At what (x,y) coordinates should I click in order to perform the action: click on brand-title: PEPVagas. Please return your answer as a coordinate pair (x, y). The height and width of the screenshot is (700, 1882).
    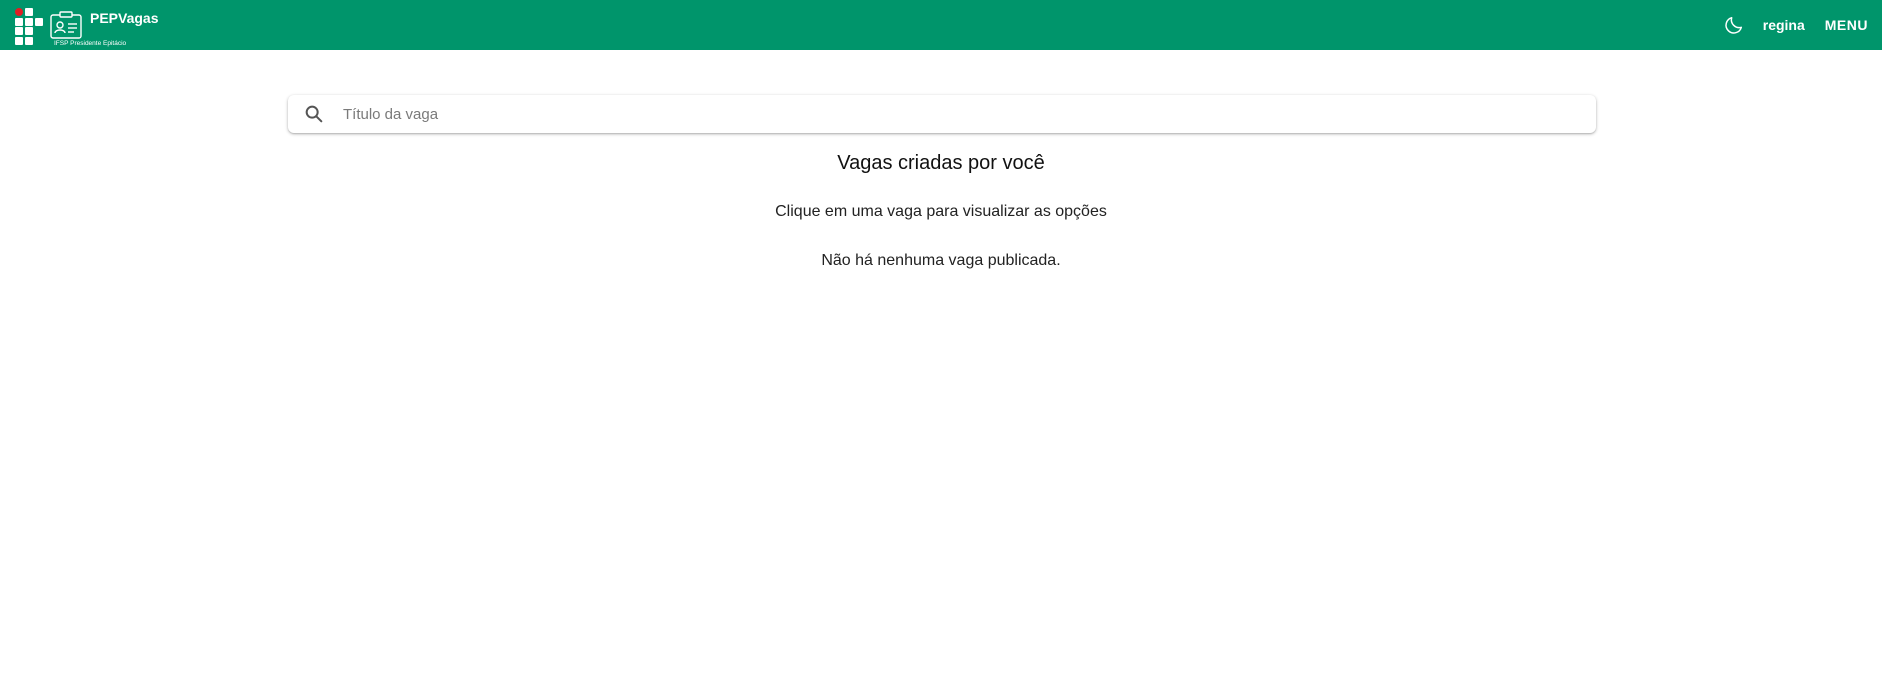
    Looking at the image, I should click on (124, 17).